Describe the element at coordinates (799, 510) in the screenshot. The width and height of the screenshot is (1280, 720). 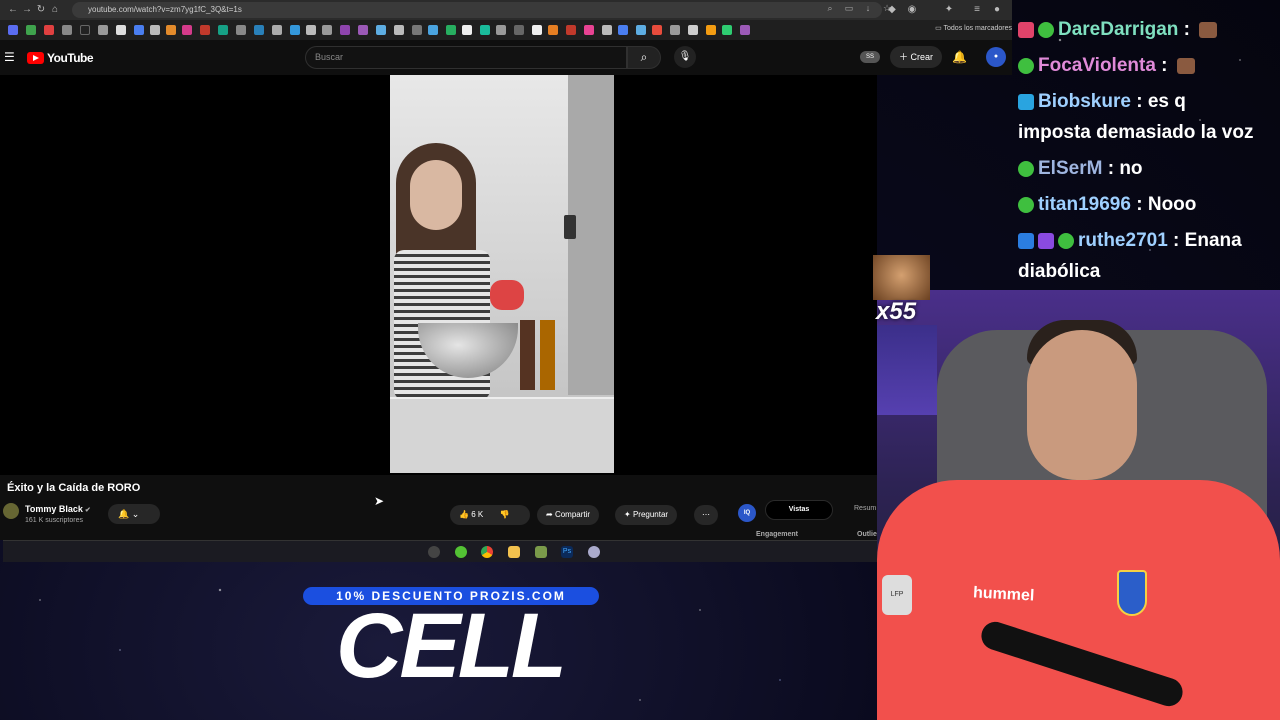
I see `tab-vistas: Vistas` at that location.